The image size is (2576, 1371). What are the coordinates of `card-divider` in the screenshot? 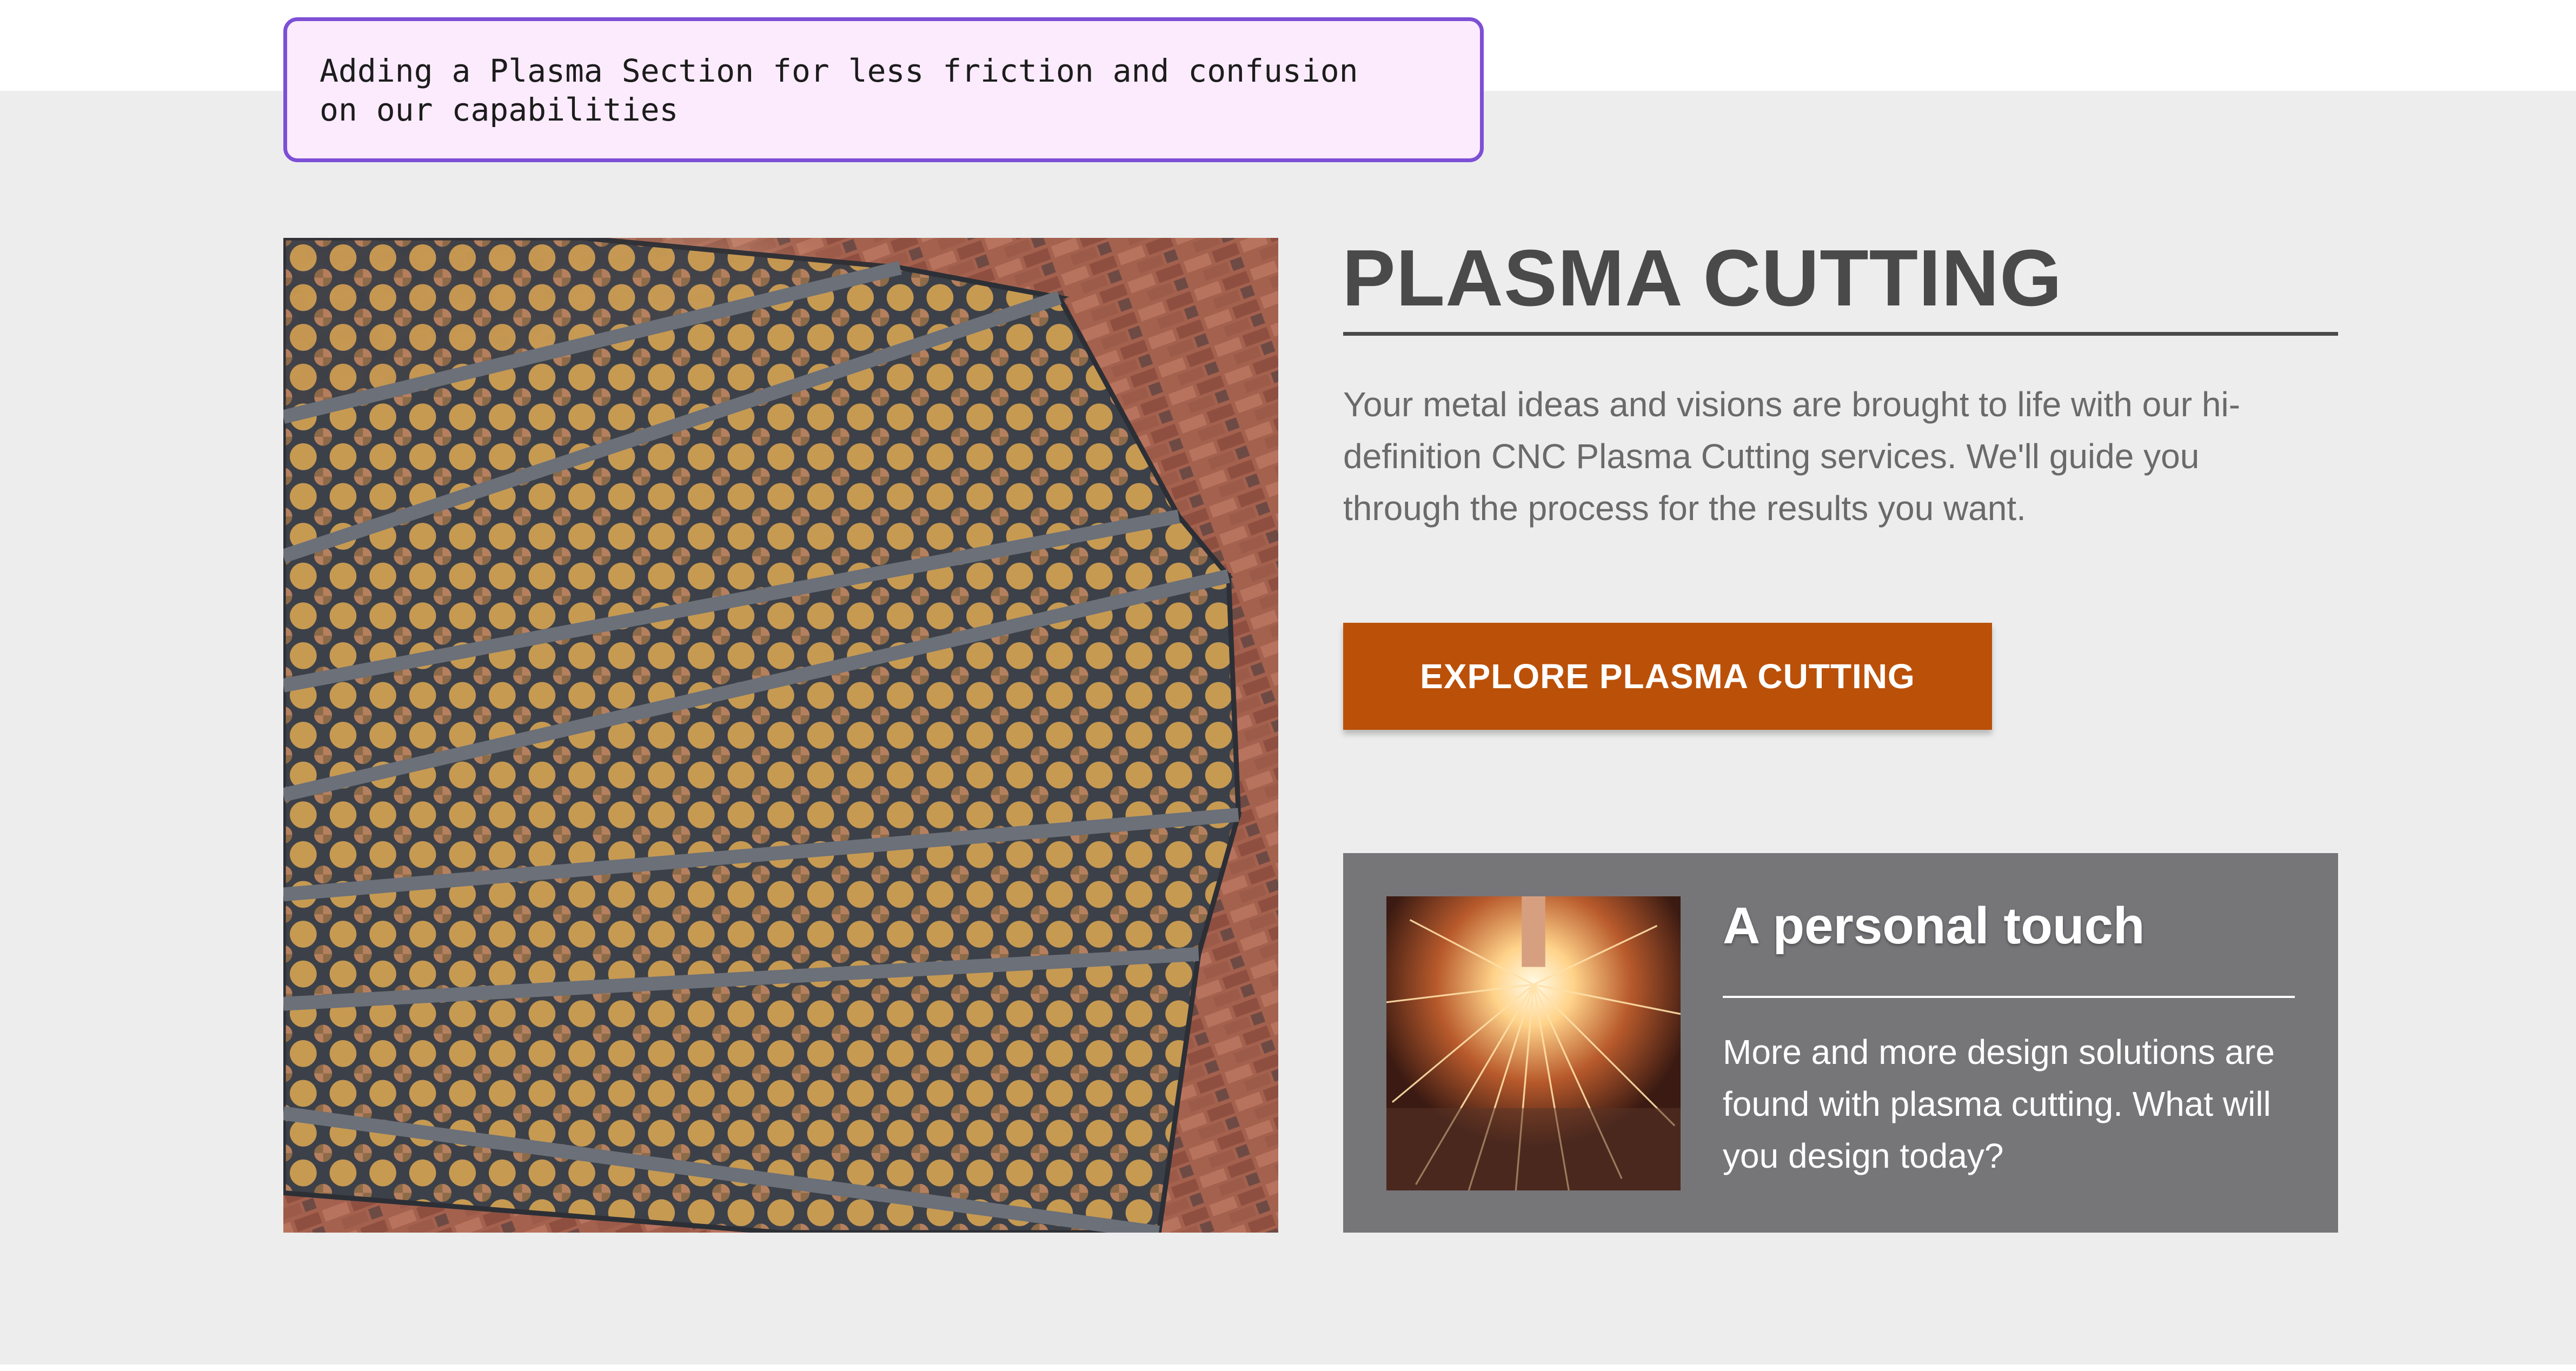 It's located at (2009, 997).